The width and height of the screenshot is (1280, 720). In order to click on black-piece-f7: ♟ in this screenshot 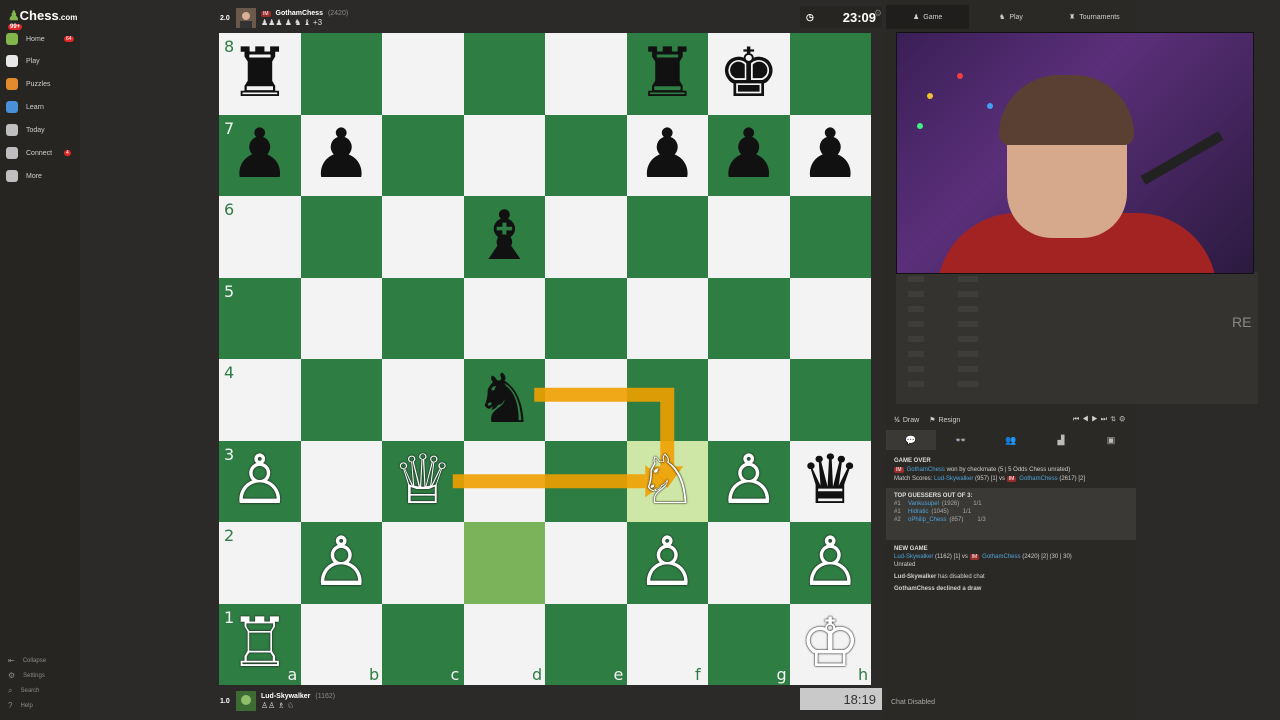, I will do `click(668, 156)`.